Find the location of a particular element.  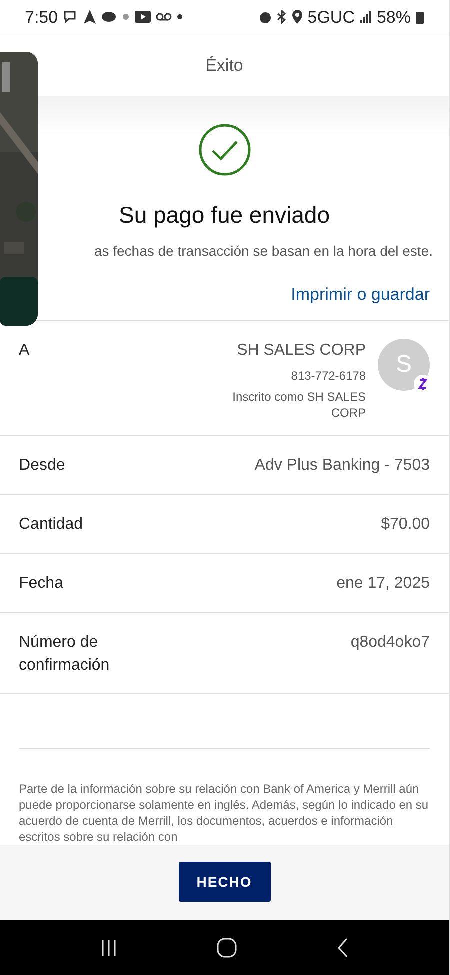

status-time: 7:50 is located at coordinates (41, 17).